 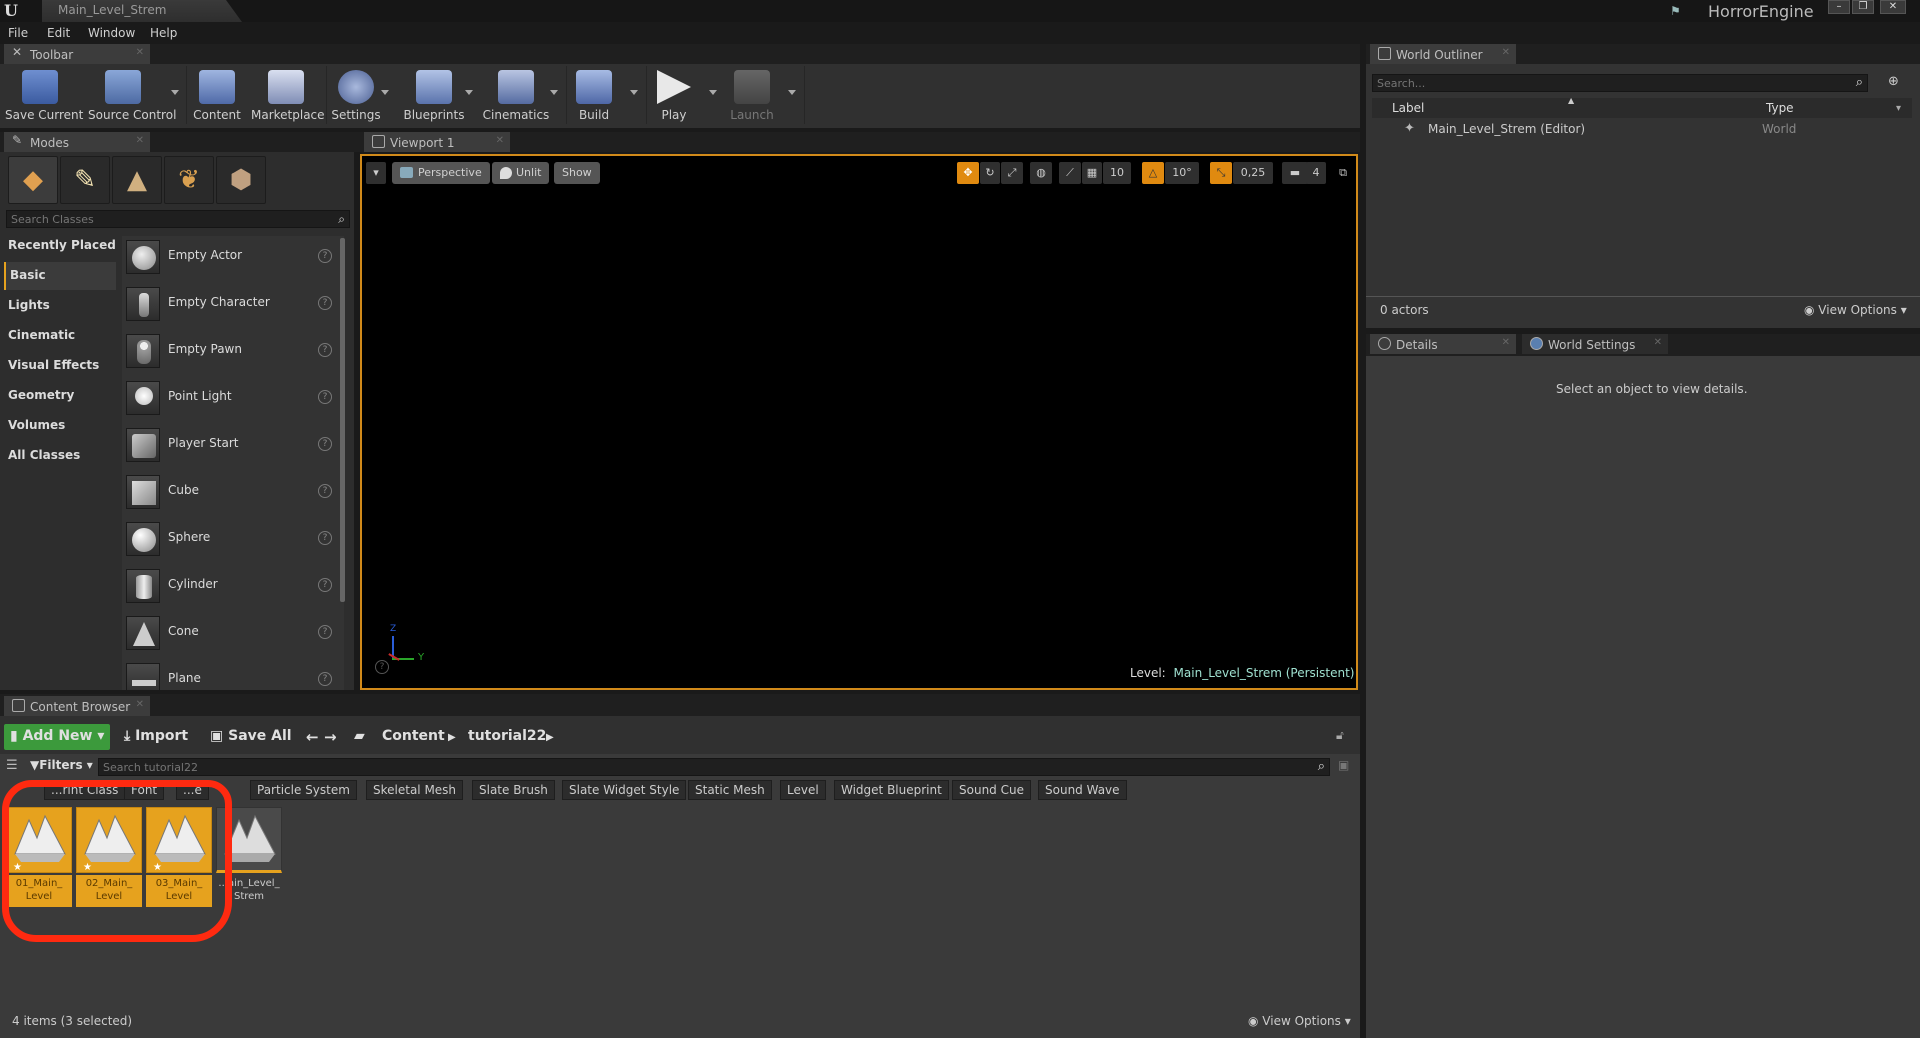 I want to click on list-item: Empty Character?, so click(x=229, y=305).